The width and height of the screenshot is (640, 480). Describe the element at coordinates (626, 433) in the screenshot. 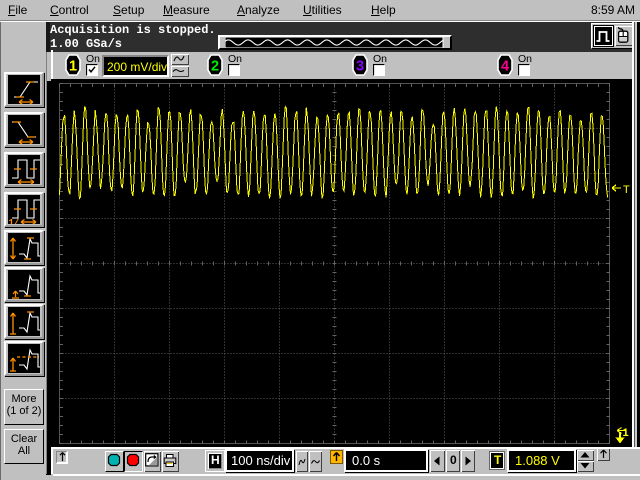

I see `svg-text: 1` at that location.